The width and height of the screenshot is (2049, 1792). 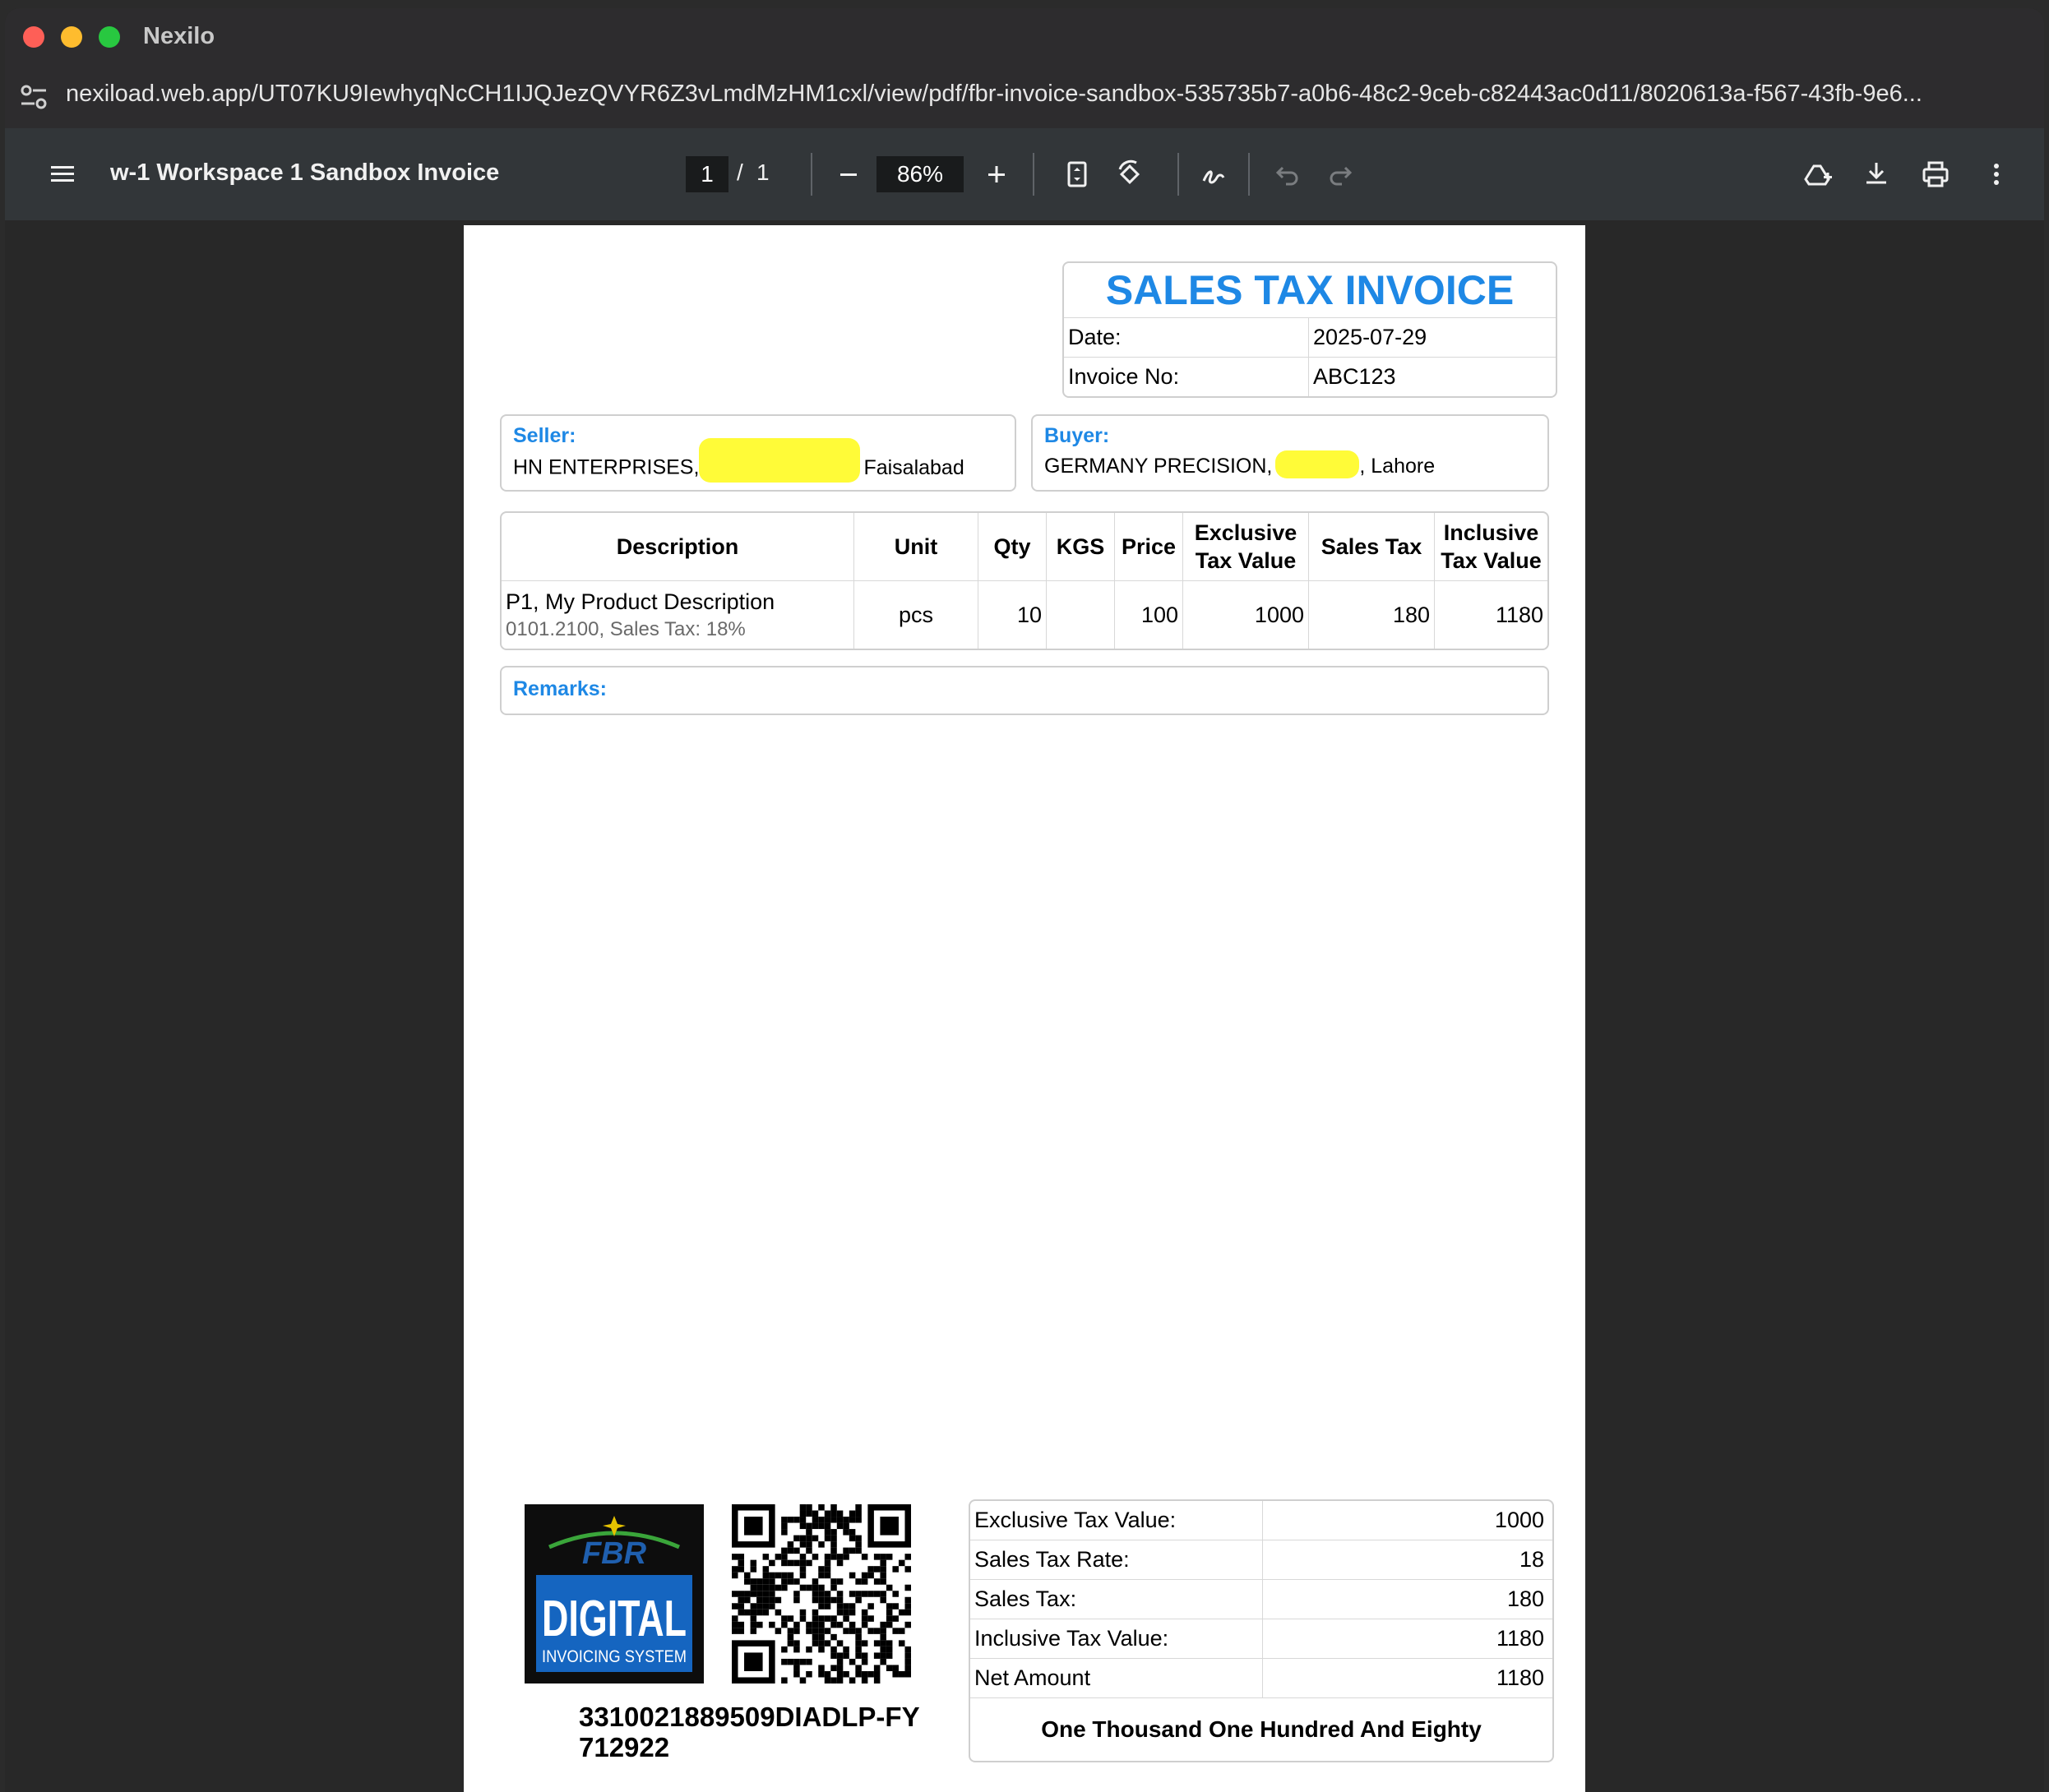 I want to click on logo-top-text: FBR, so click(x=614, y=1554).